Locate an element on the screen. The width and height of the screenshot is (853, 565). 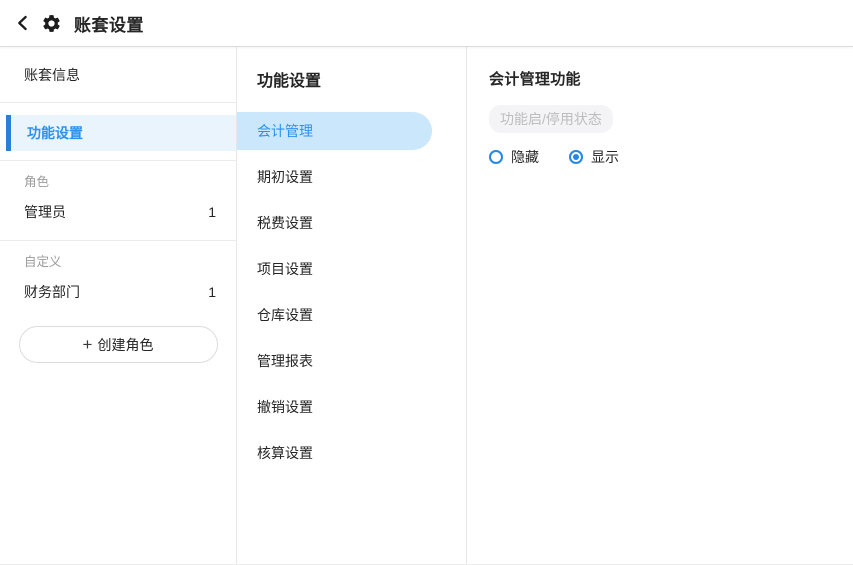
function-panel-title: 功能设置 is located at coordinates (289, 81).